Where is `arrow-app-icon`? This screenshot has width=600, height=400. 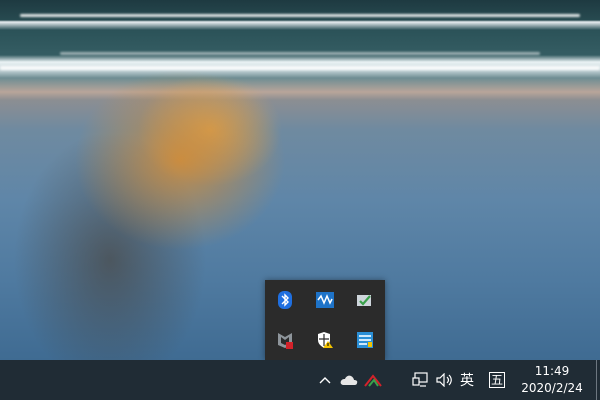 arrow-app-icon is located at coordinates (373, 380).